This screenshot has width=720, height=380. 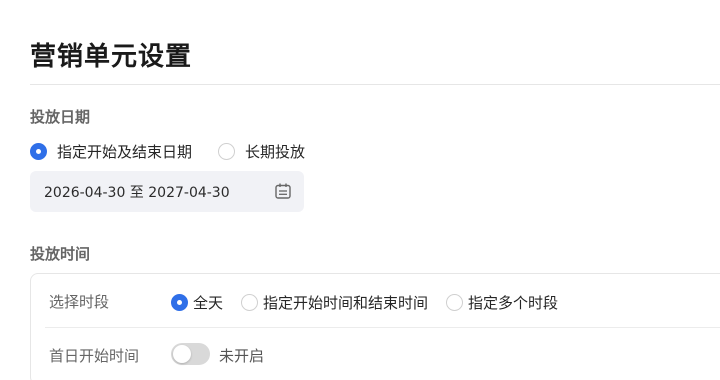 I want to click on toggle-knob, so click(x=182, y=354).